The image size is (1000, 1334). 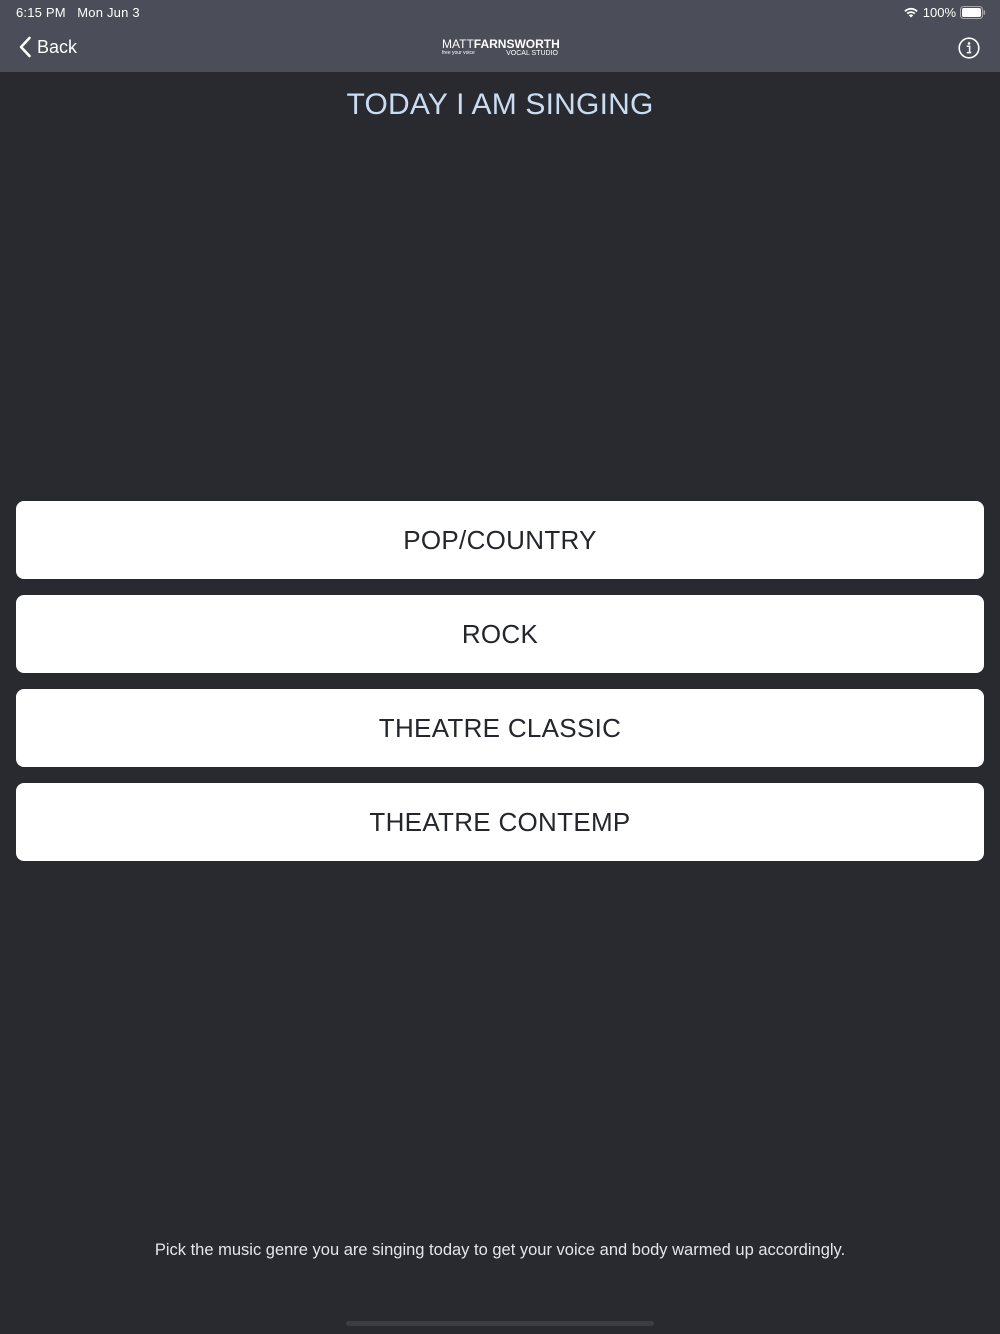 What do you see at coordinates (911, 12) in the screenshot?
I see `wifi-icon` at bounding box center [911, 12].